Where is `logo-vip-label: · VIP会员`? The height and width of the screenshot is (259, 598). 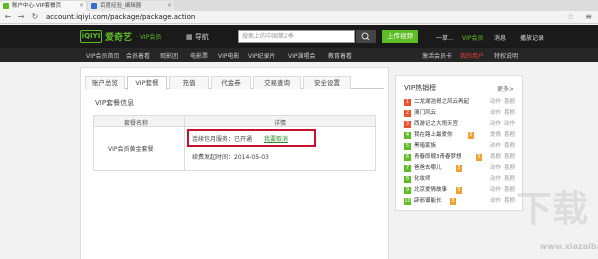 logo-vip-label: · VIP会员 is located at coordinates (149, 37).